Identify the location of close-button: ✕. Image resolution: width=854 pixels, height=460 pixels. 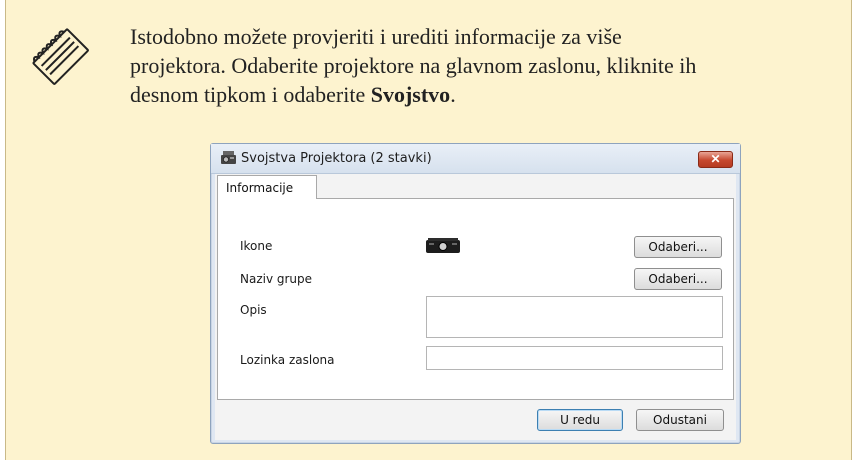
(715, 159).